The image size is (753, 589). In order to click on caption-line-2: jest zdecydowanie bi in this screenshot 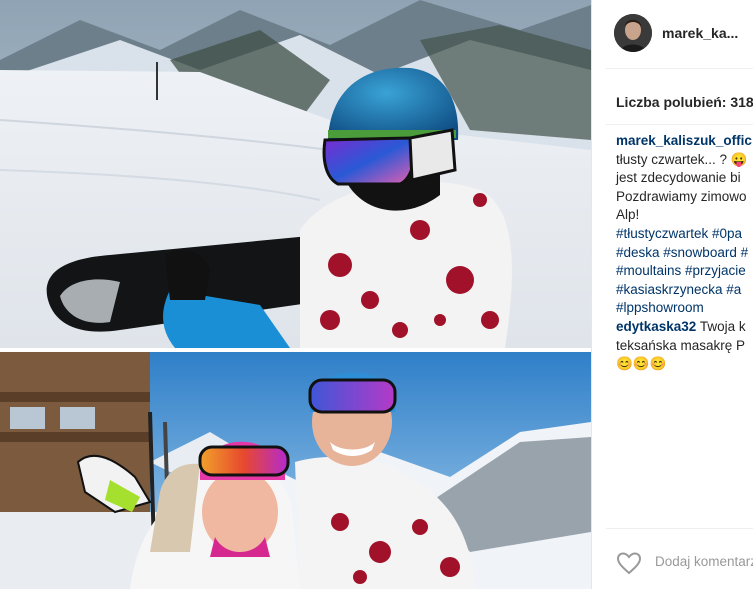, I will do `click(678, 178)`.